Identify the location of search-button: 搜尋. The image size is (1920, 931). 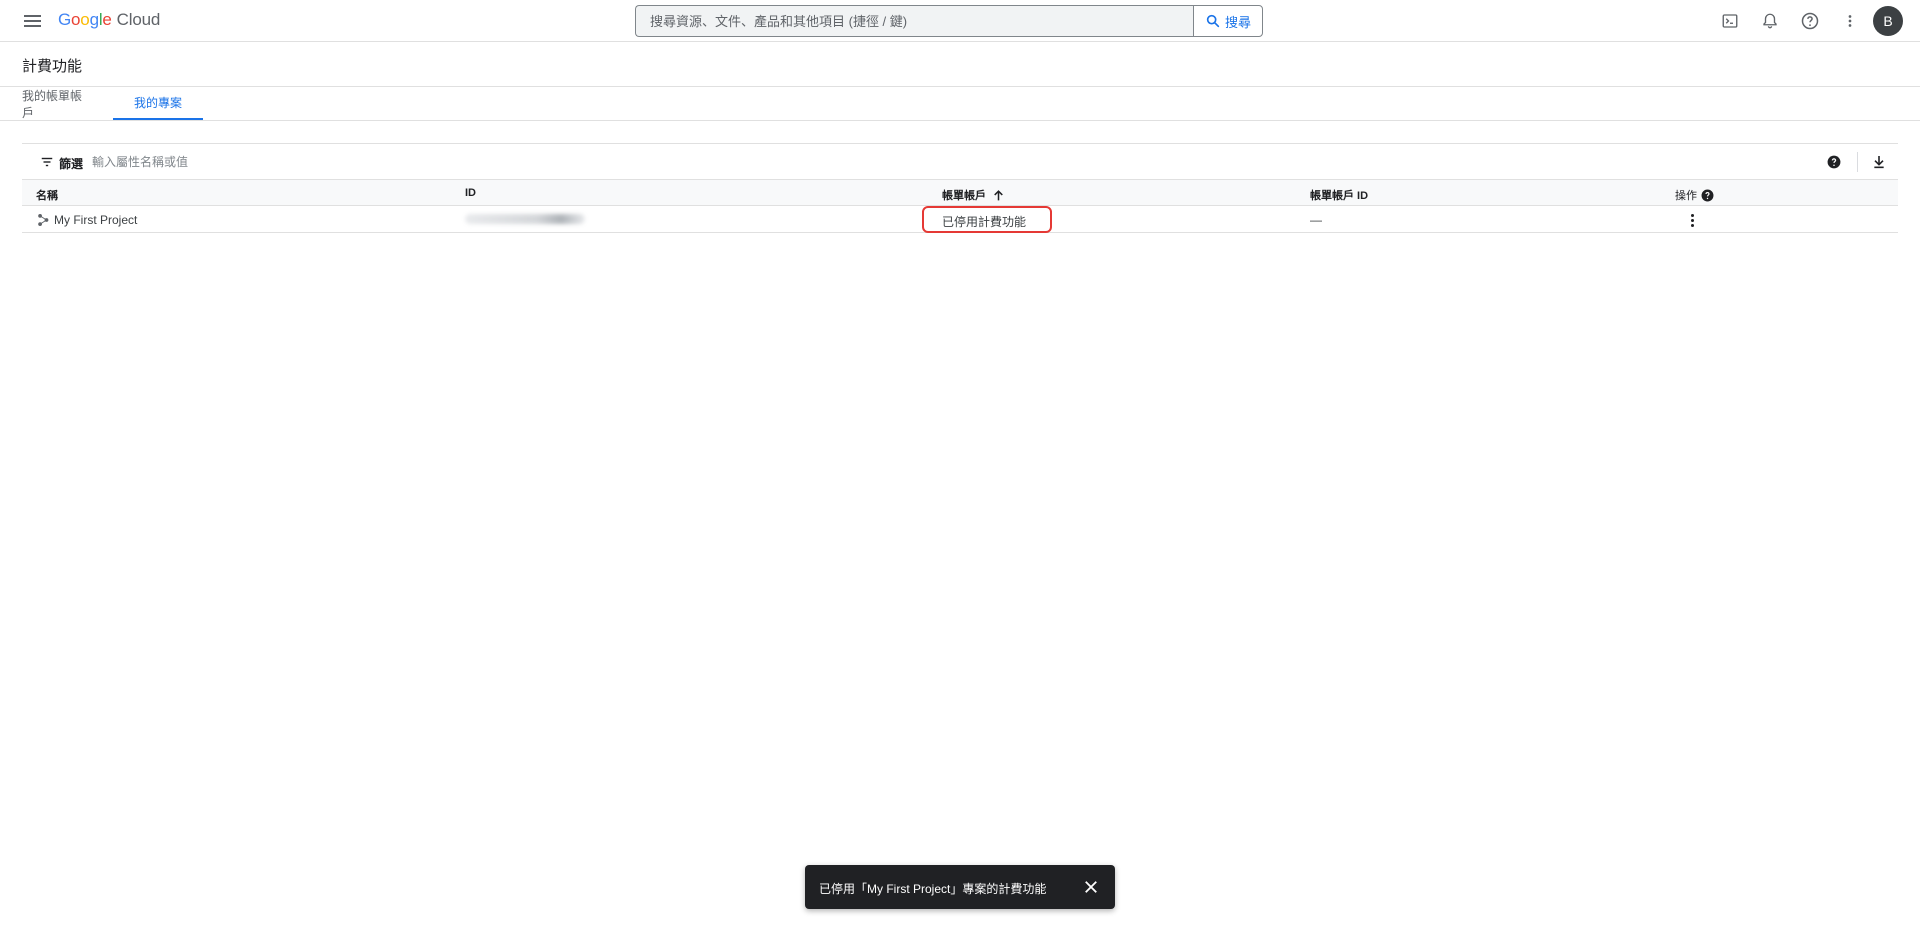
(1228, 21).